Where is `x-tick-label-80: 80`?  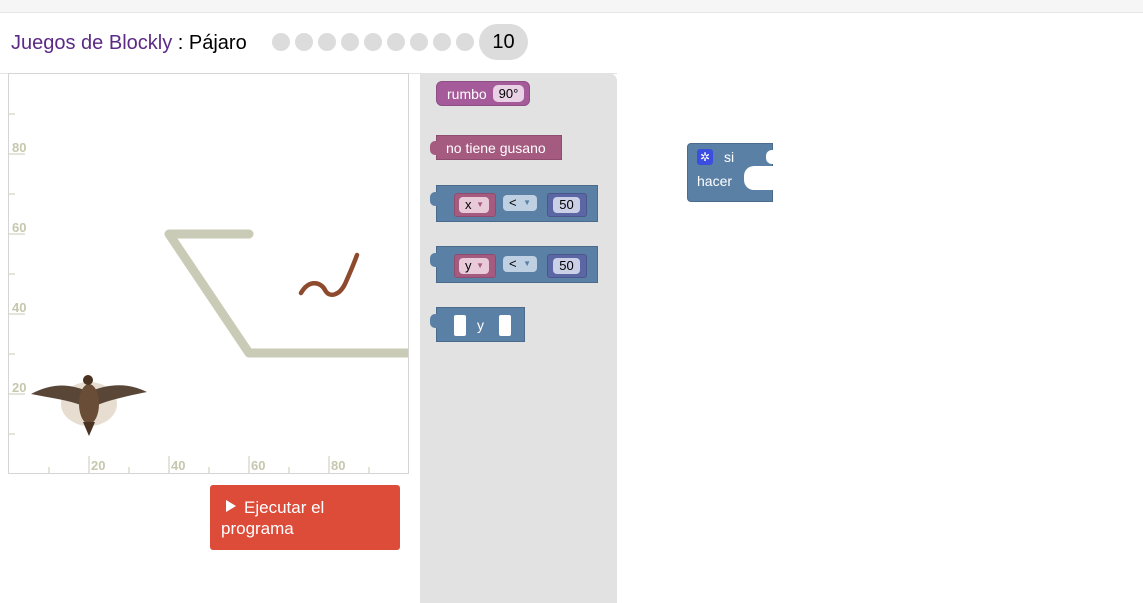 x-tick-label-80: 80 is located at coordinates (338, 465).